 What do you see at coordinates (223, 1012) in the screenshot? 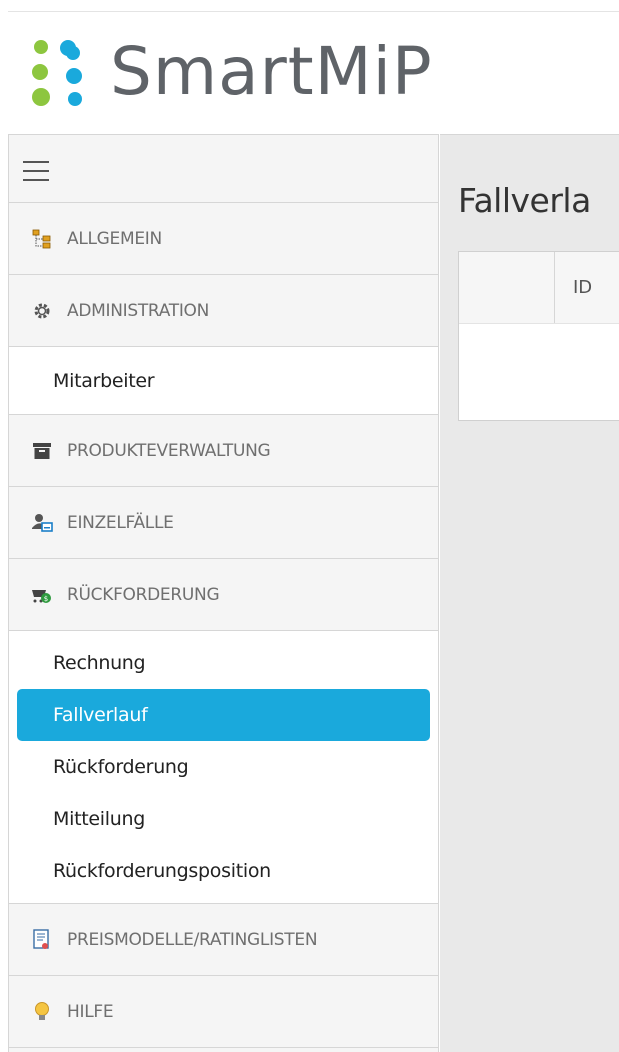
I see `sidebar-section-hilfe: HILFE` at bounding box center [223, 1012].